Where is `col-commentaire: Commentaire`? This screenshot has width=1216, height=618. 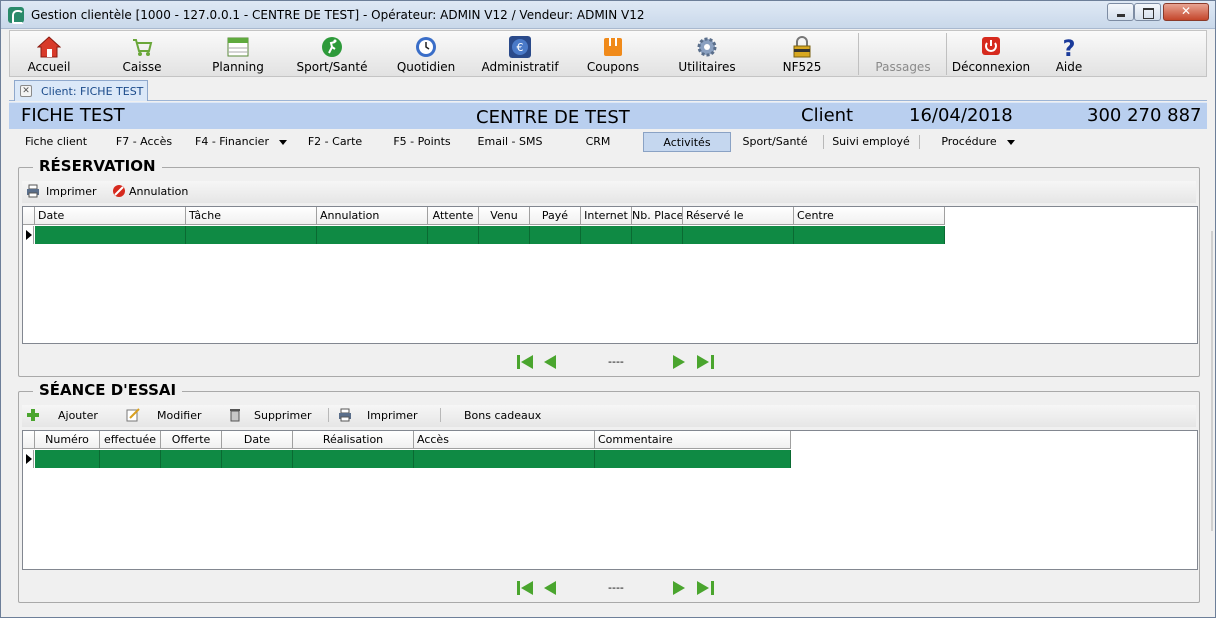
col-commentaire: Commentaire is located at coordinates (693, 440).